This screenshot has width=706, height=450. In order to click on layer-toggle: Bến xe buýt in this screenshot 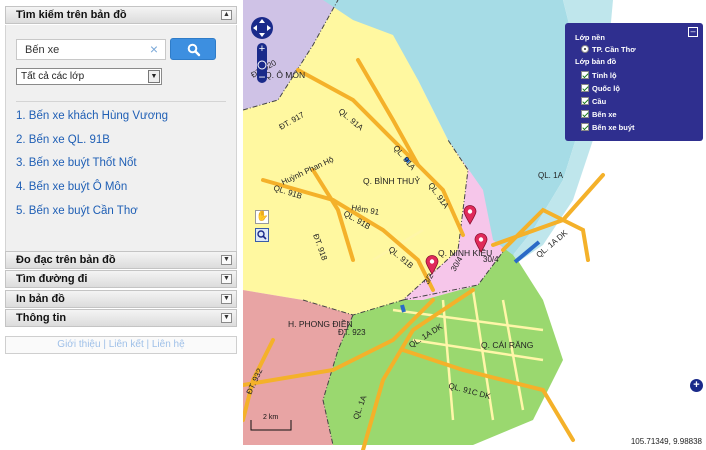, I will do `click(608, 127)`.